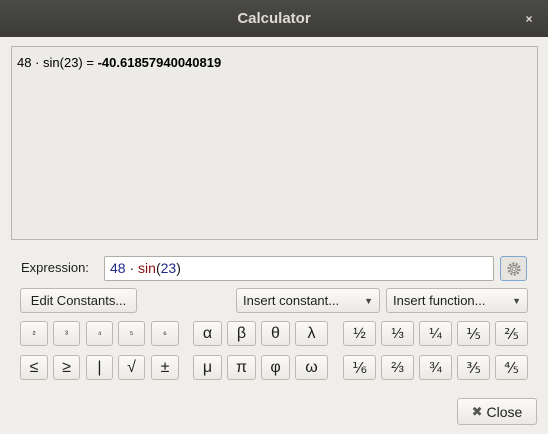 This screenshot has width=548, height=434. I want to click on fraction-two-thirds-button: ⅔, so click(397, 367).